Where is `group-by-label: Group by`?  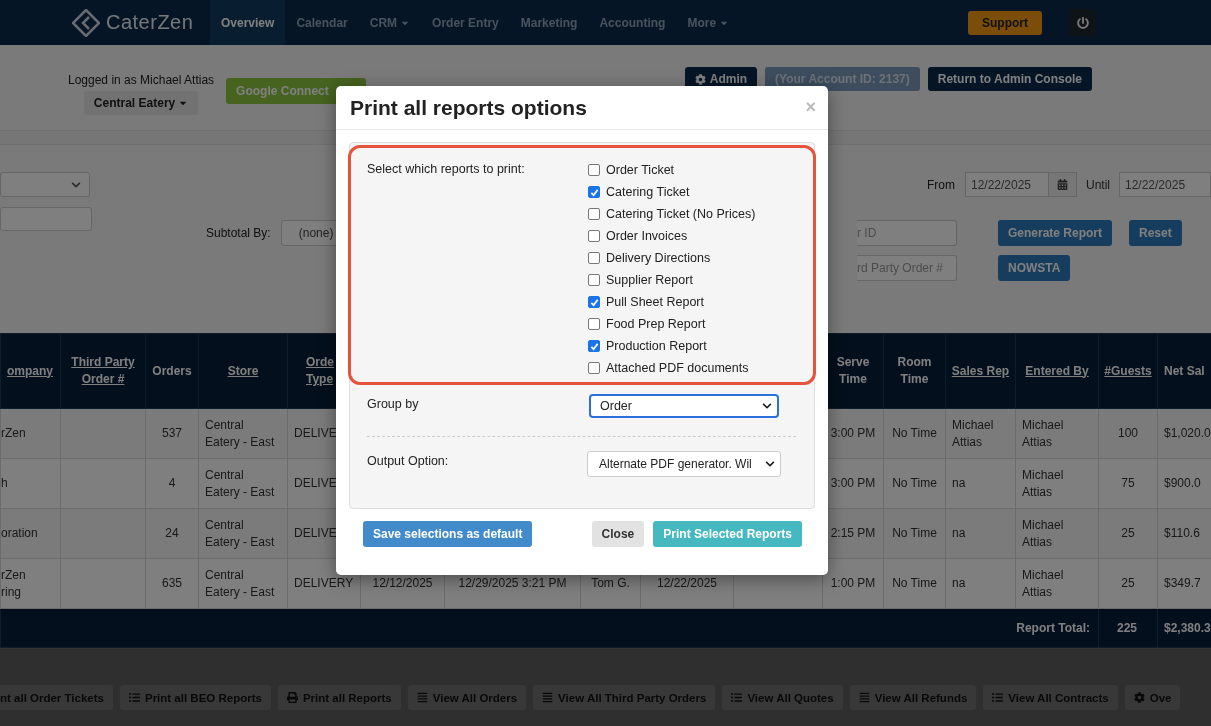 group-by-label: Group by is located at coordinates (393, 403).